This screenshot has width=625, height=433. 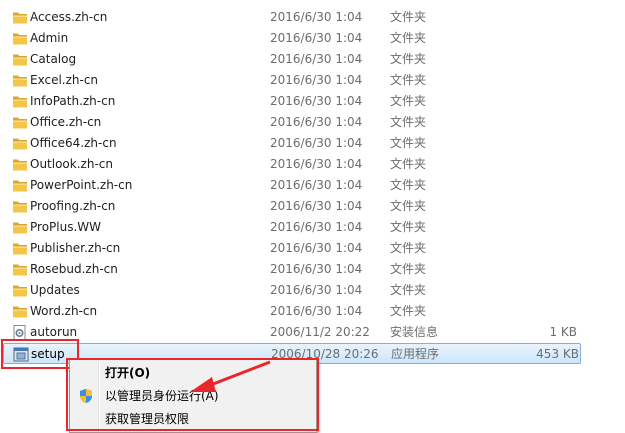 What do you see at coordinates (73, 101) in the screenshot?
I see `file-name: InfoPath.zh-cn` at bounding box center [73, 101].